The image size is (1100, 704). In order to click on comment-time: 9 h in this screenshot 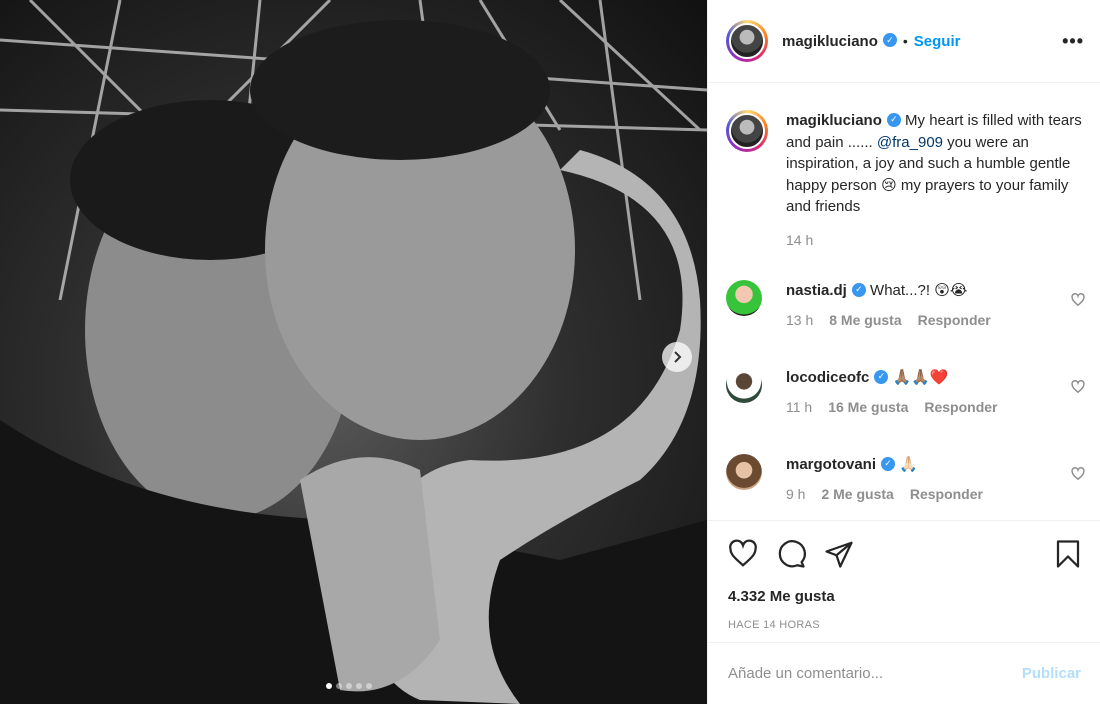, I will do `click(796, 493)`.